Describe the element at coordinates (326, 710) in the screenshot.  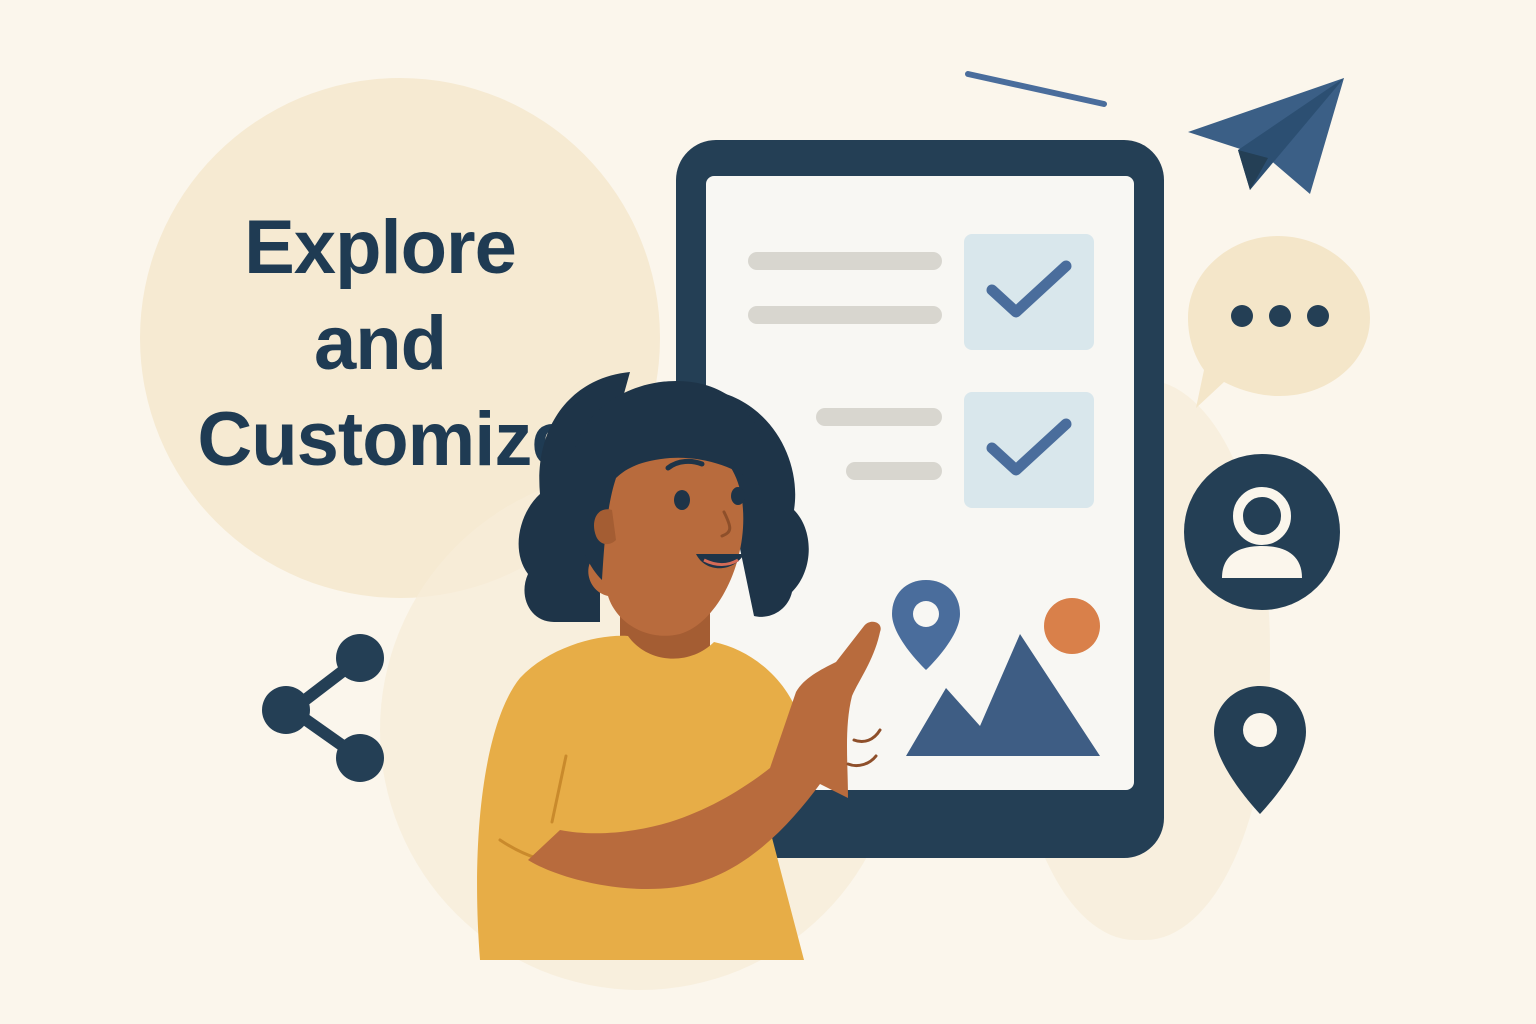
I see `share-icon` at that location.